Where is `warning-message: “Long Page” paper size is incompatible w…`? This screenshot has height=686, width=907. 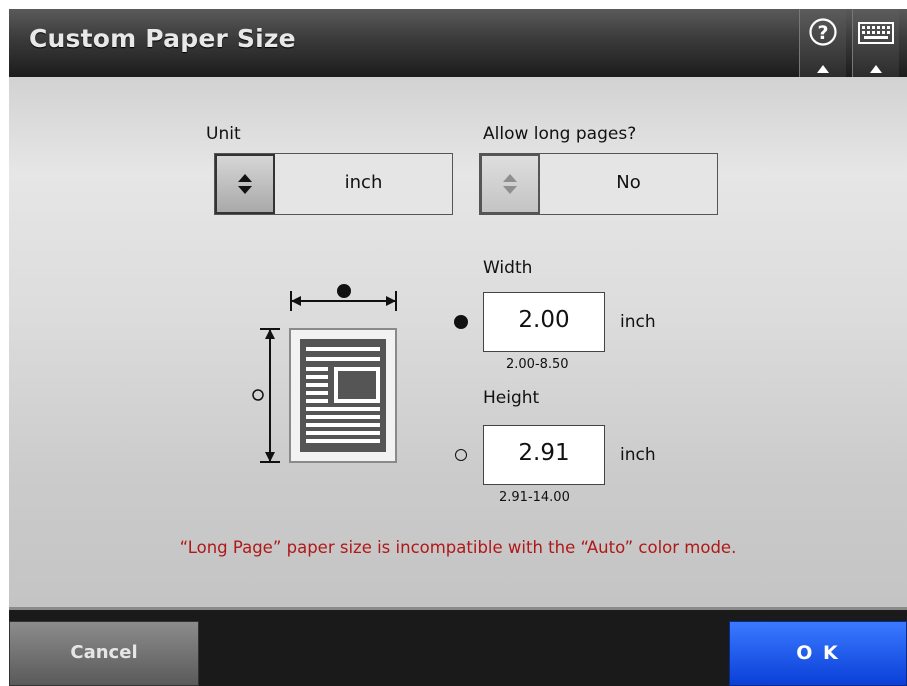 warning-message: “Long Page” paper size is incompatible w… is located at coordinates (458, 547).